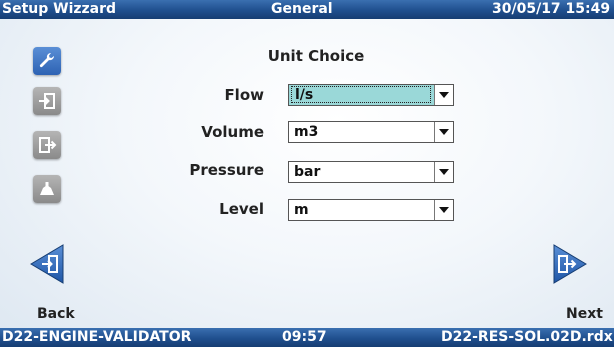 This screenshot has width=614, height=347. I want to click on volume-value: m3, so click(306, 132).